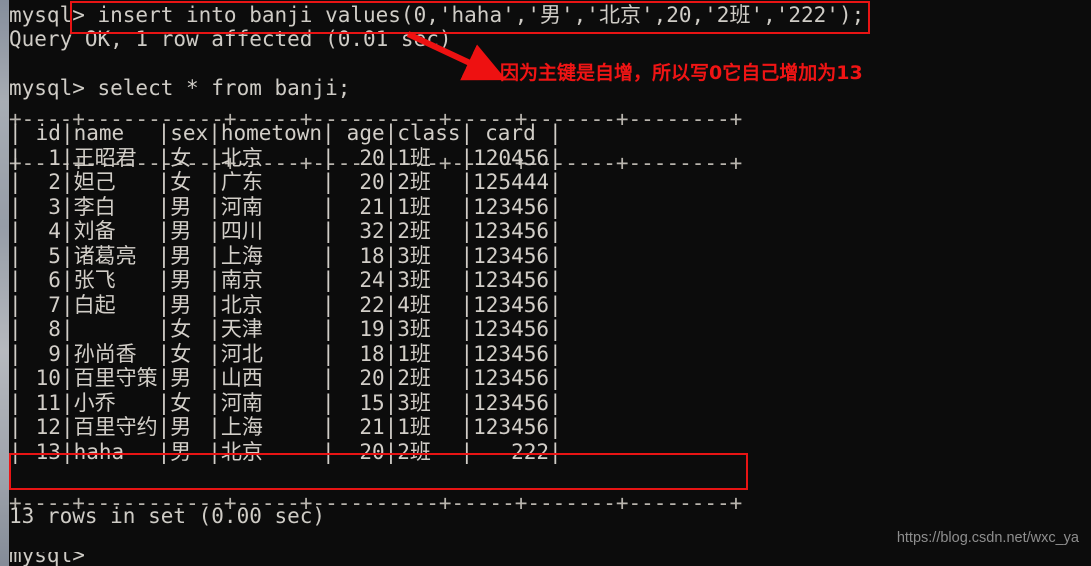 The height and width of the screenshot is (566, 1091). Describe the element at coordinates (372, 231) in the screenshot. I see `cell-age: 32` at that location.